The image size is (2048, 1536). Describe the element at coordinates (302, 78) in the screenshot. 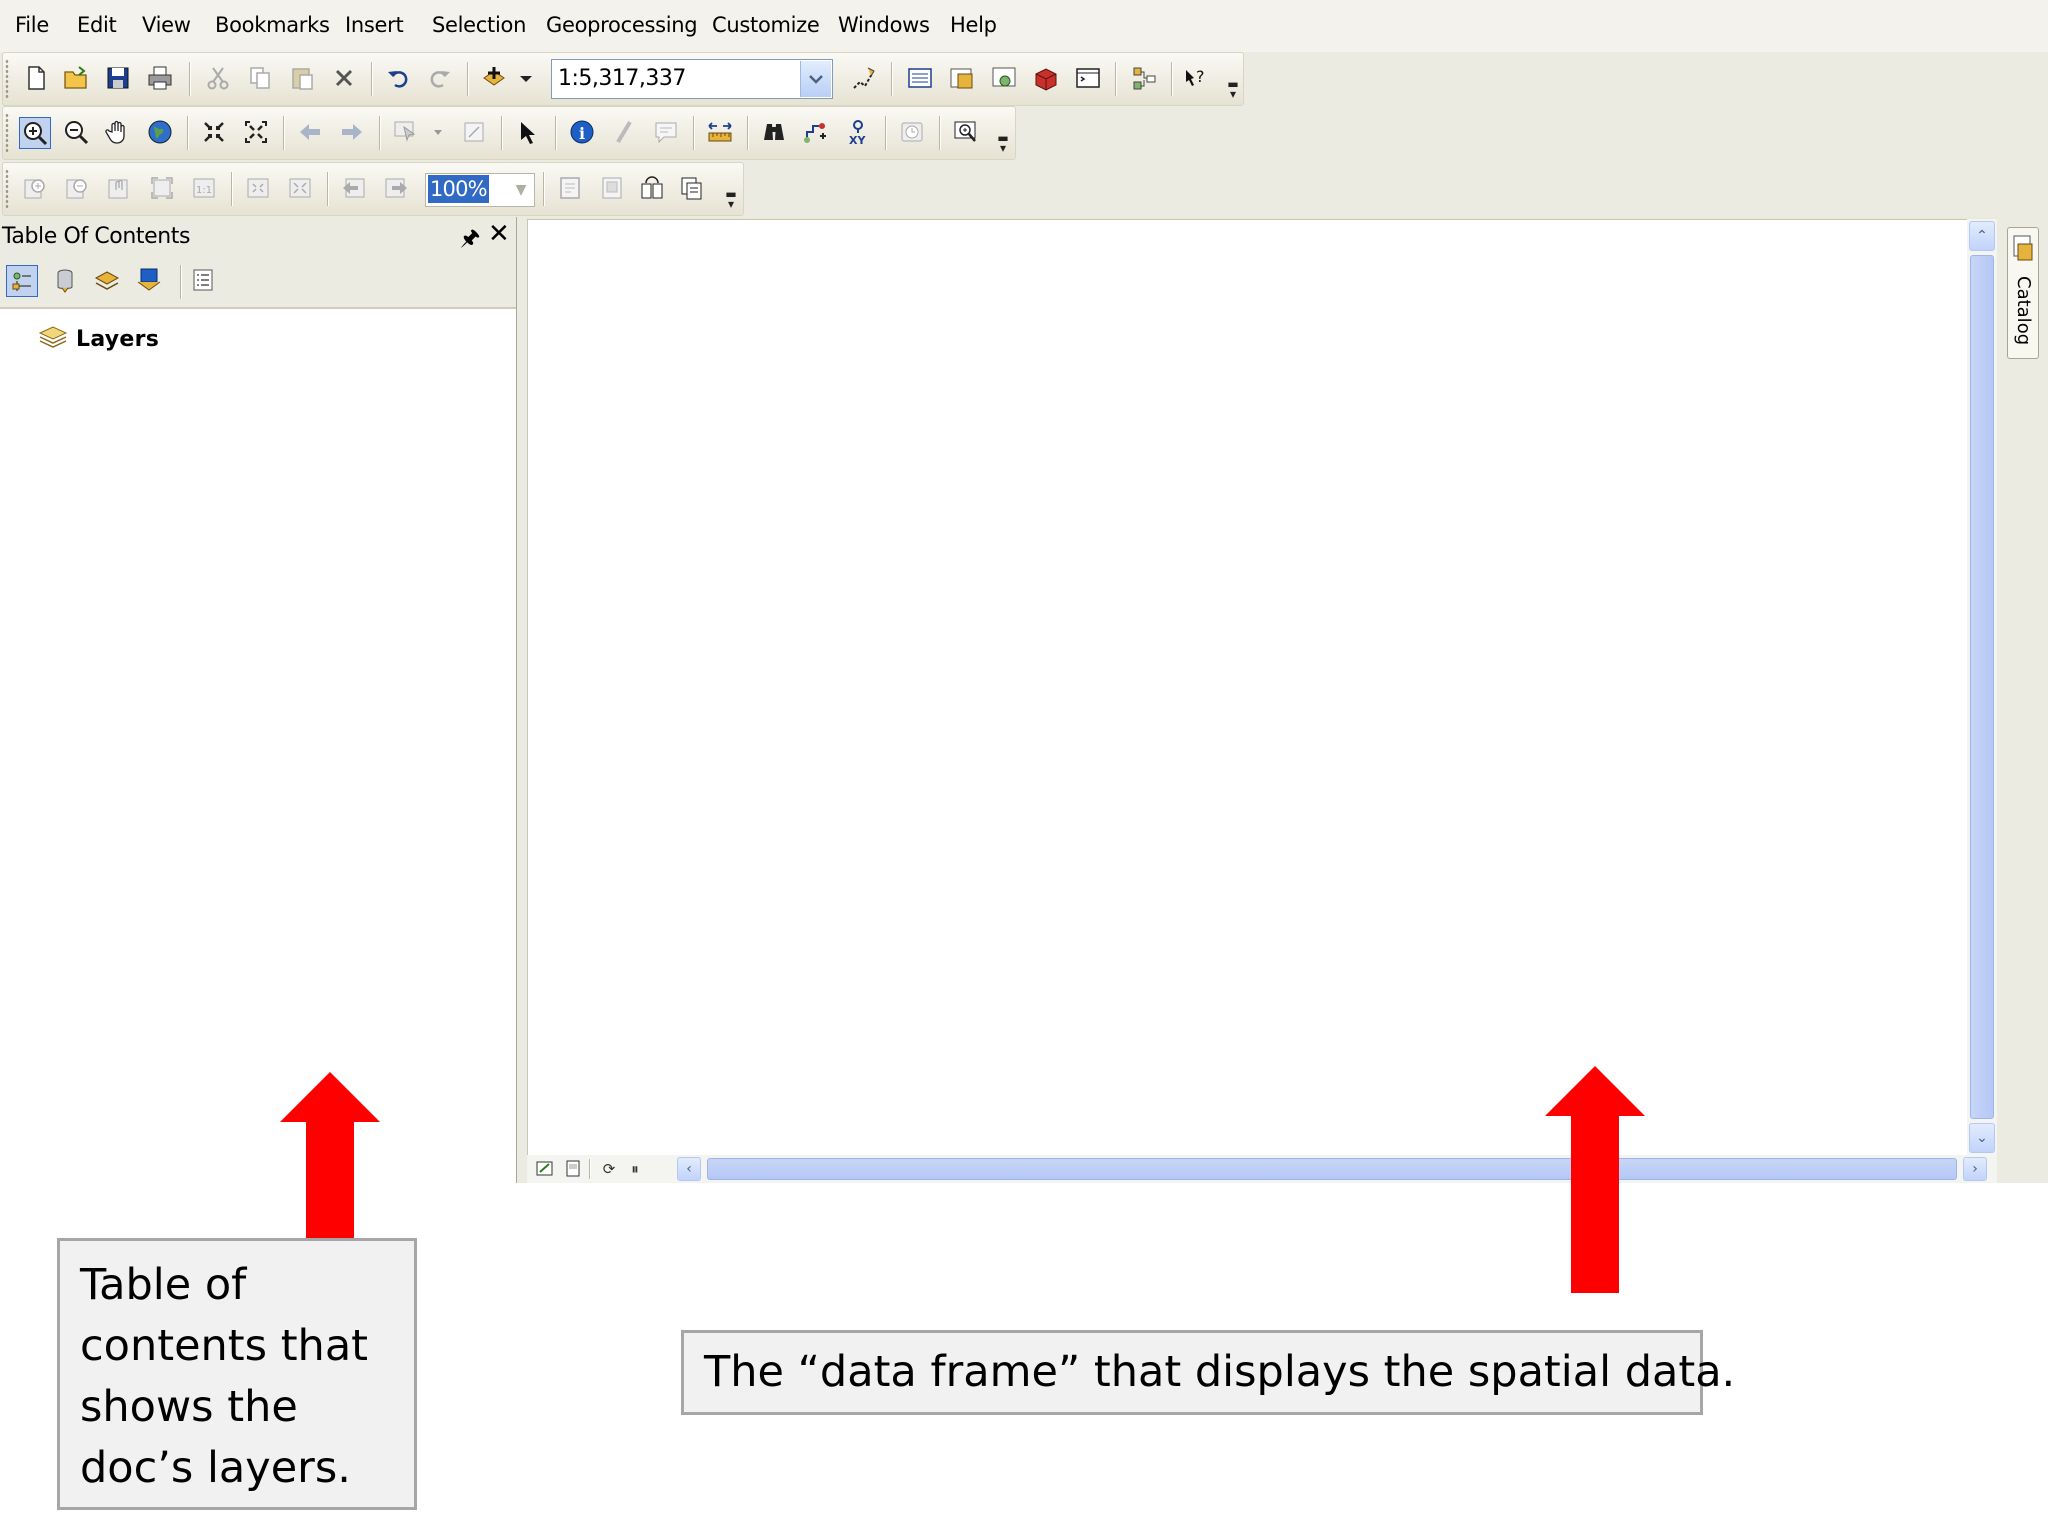

I see `paste-icon` at that location.